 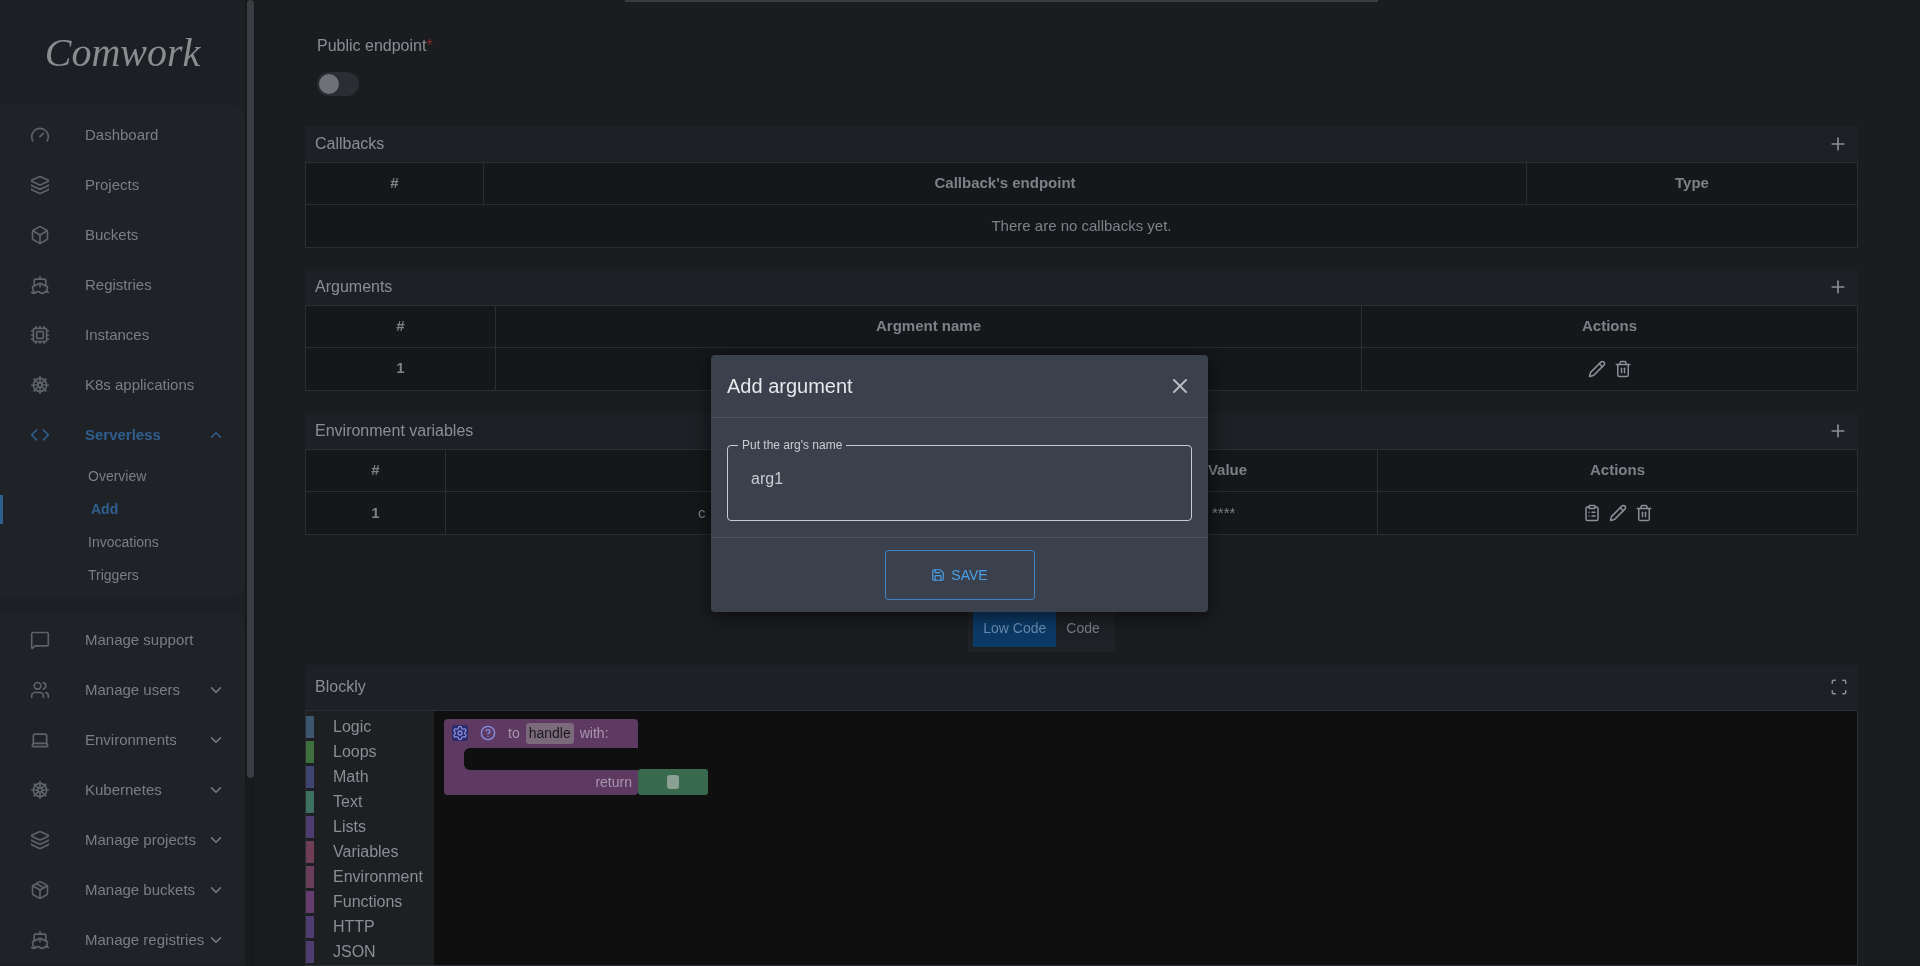 I want to click on category-item: Variables, so click(x=366, y=852).